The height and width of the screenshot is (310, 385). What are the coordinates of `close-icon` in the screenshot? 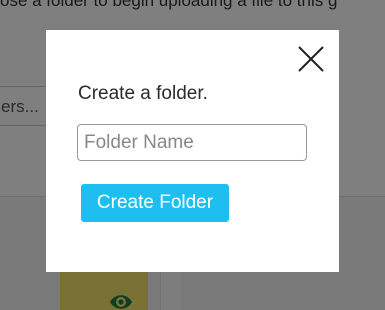 It's located at (311, 59).